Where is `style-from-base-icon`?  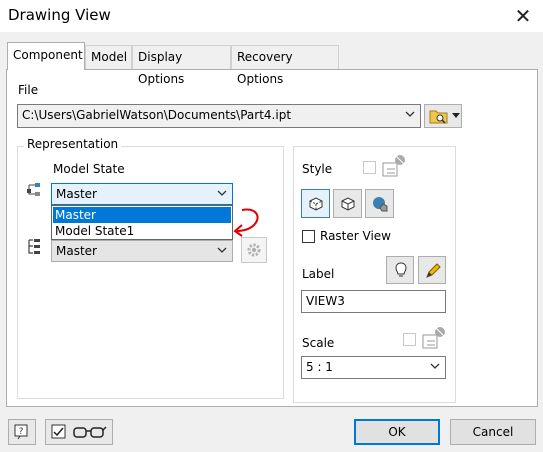
style-from-base-icon is located at coordinates (394, 165).